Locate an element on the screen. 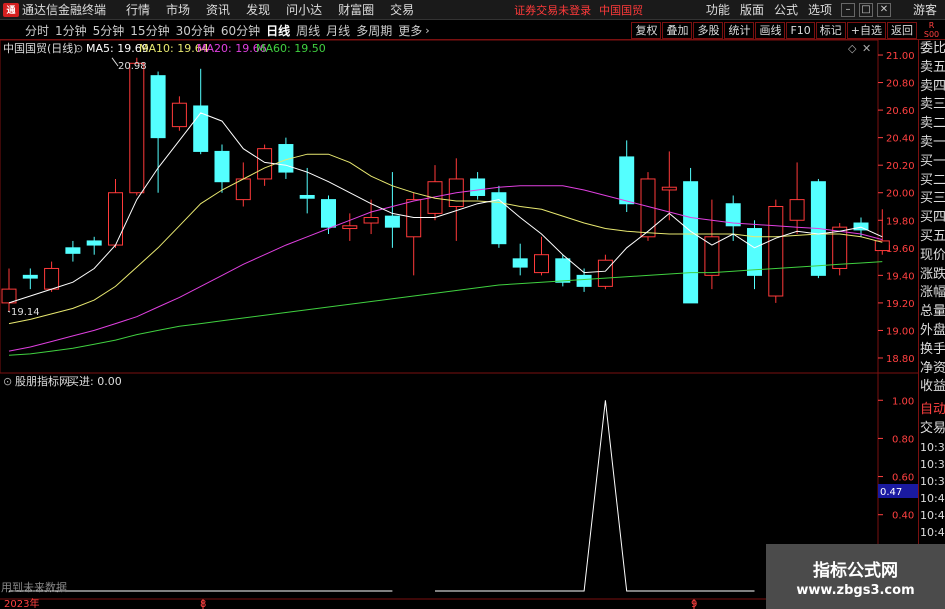 The image size is (945, 609). maximize-icon: □ is located at coordinates (865, 9).